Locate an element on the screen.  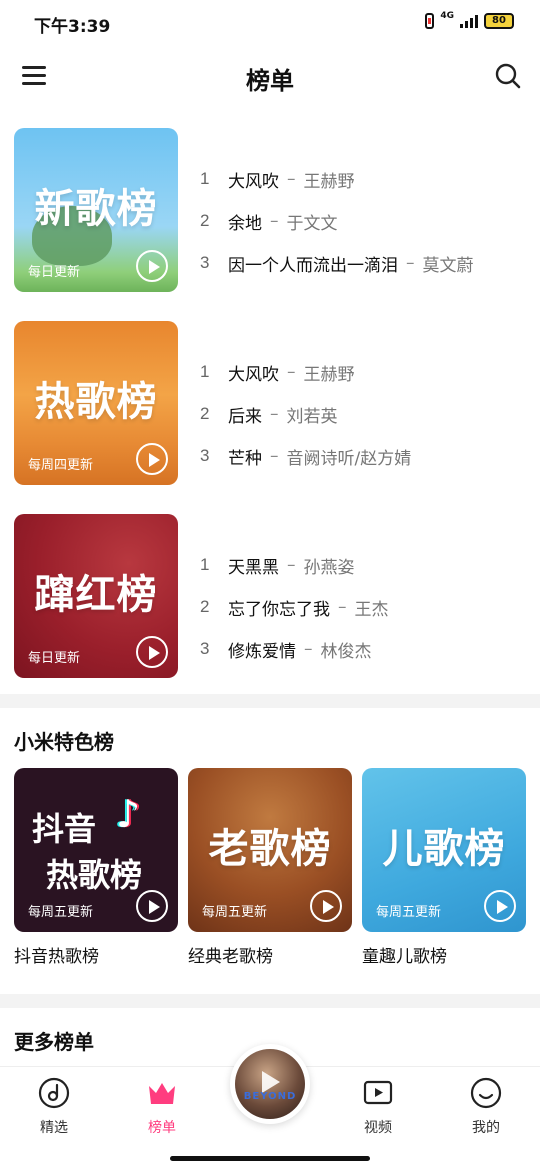
song-item: 2 忘了你忘了我 – 王杰 is located at coordinates (365, 607).